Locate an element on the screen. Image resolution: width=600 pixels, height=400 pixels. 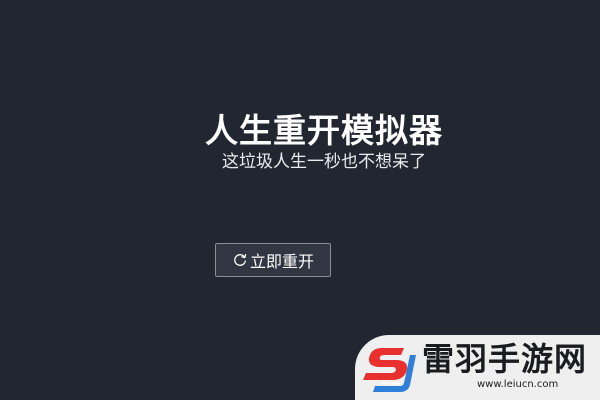
restart-button: 立即重开 is located at coordinates (273, 260).